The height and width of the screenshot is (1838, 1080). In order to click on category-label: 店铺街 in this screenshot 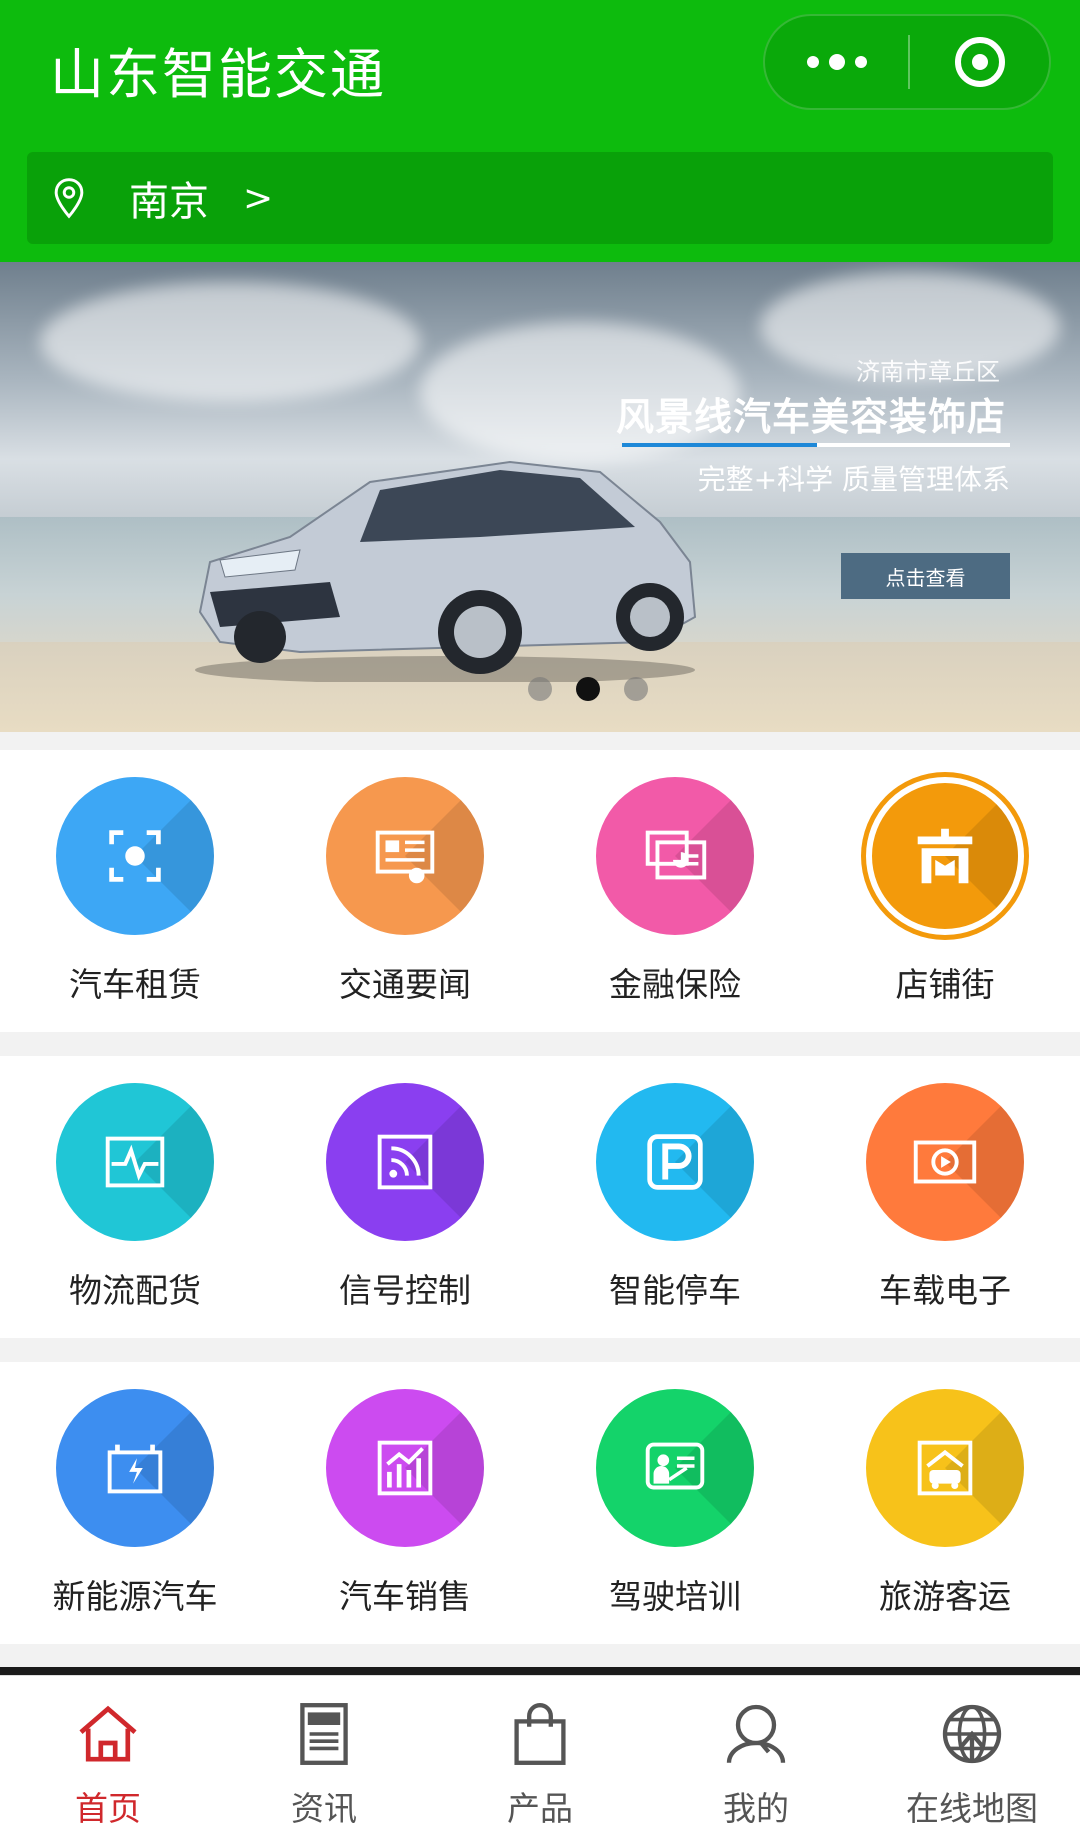, I will do `click(945, 984)`.